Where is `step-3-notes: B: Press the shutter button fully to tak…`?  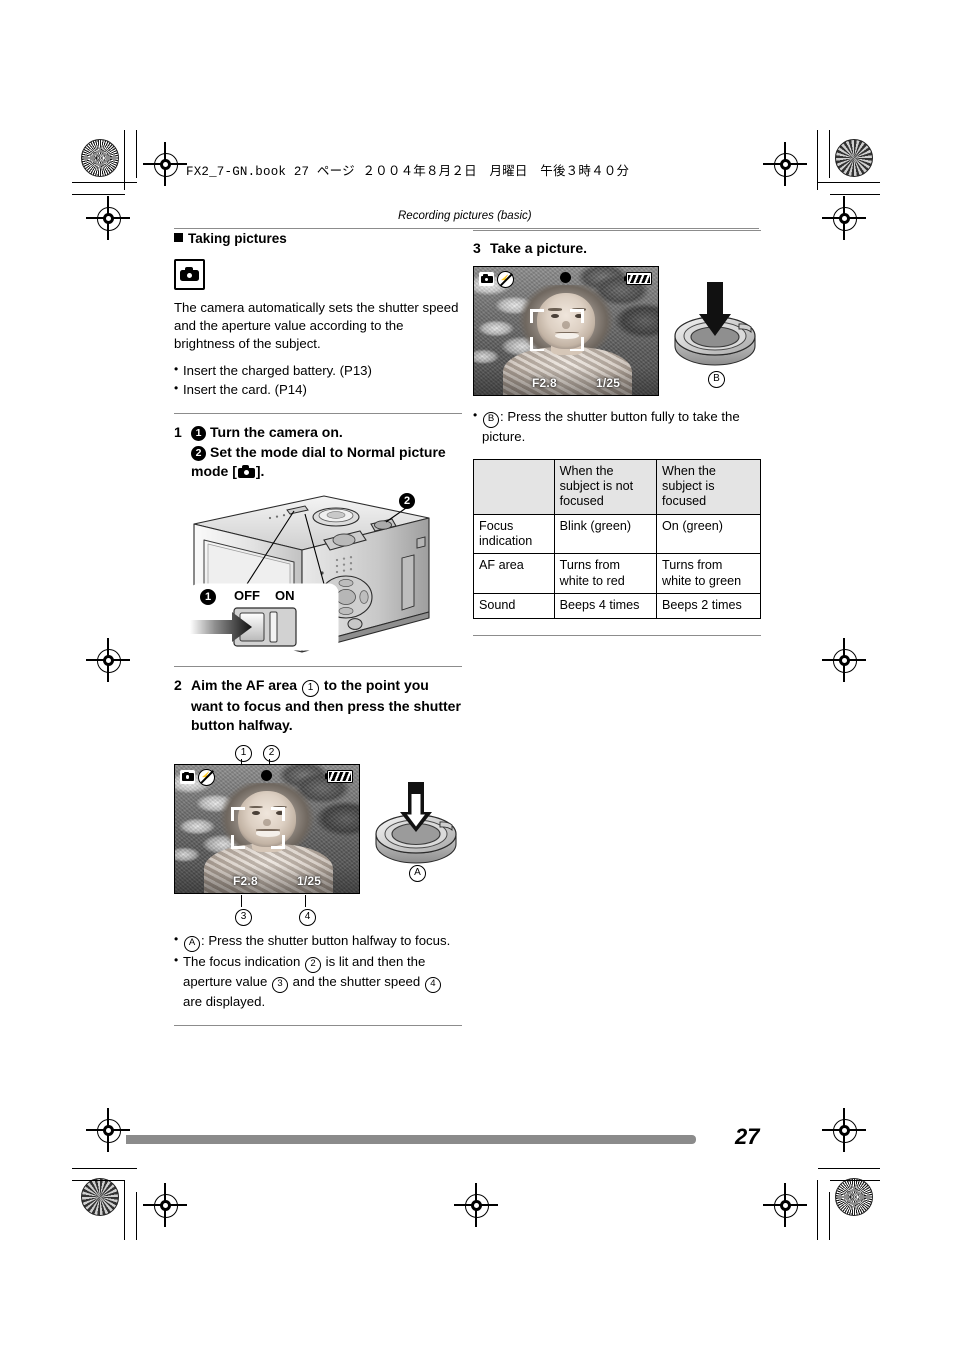 step-3-notes: B: Press the shutter button fully to tak… is located at coordinates (617, 426).